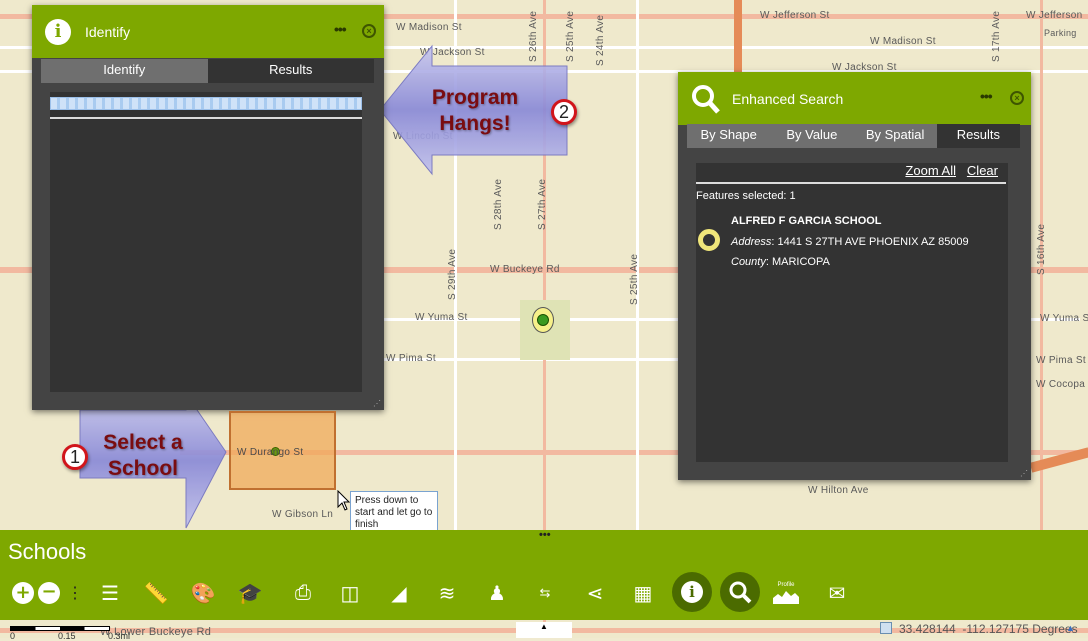 This screenshot has height=641, width=1088. Describe the element at coordinates (67, 636) in the screenshot. I see `scale-label: 0.15` at that location.